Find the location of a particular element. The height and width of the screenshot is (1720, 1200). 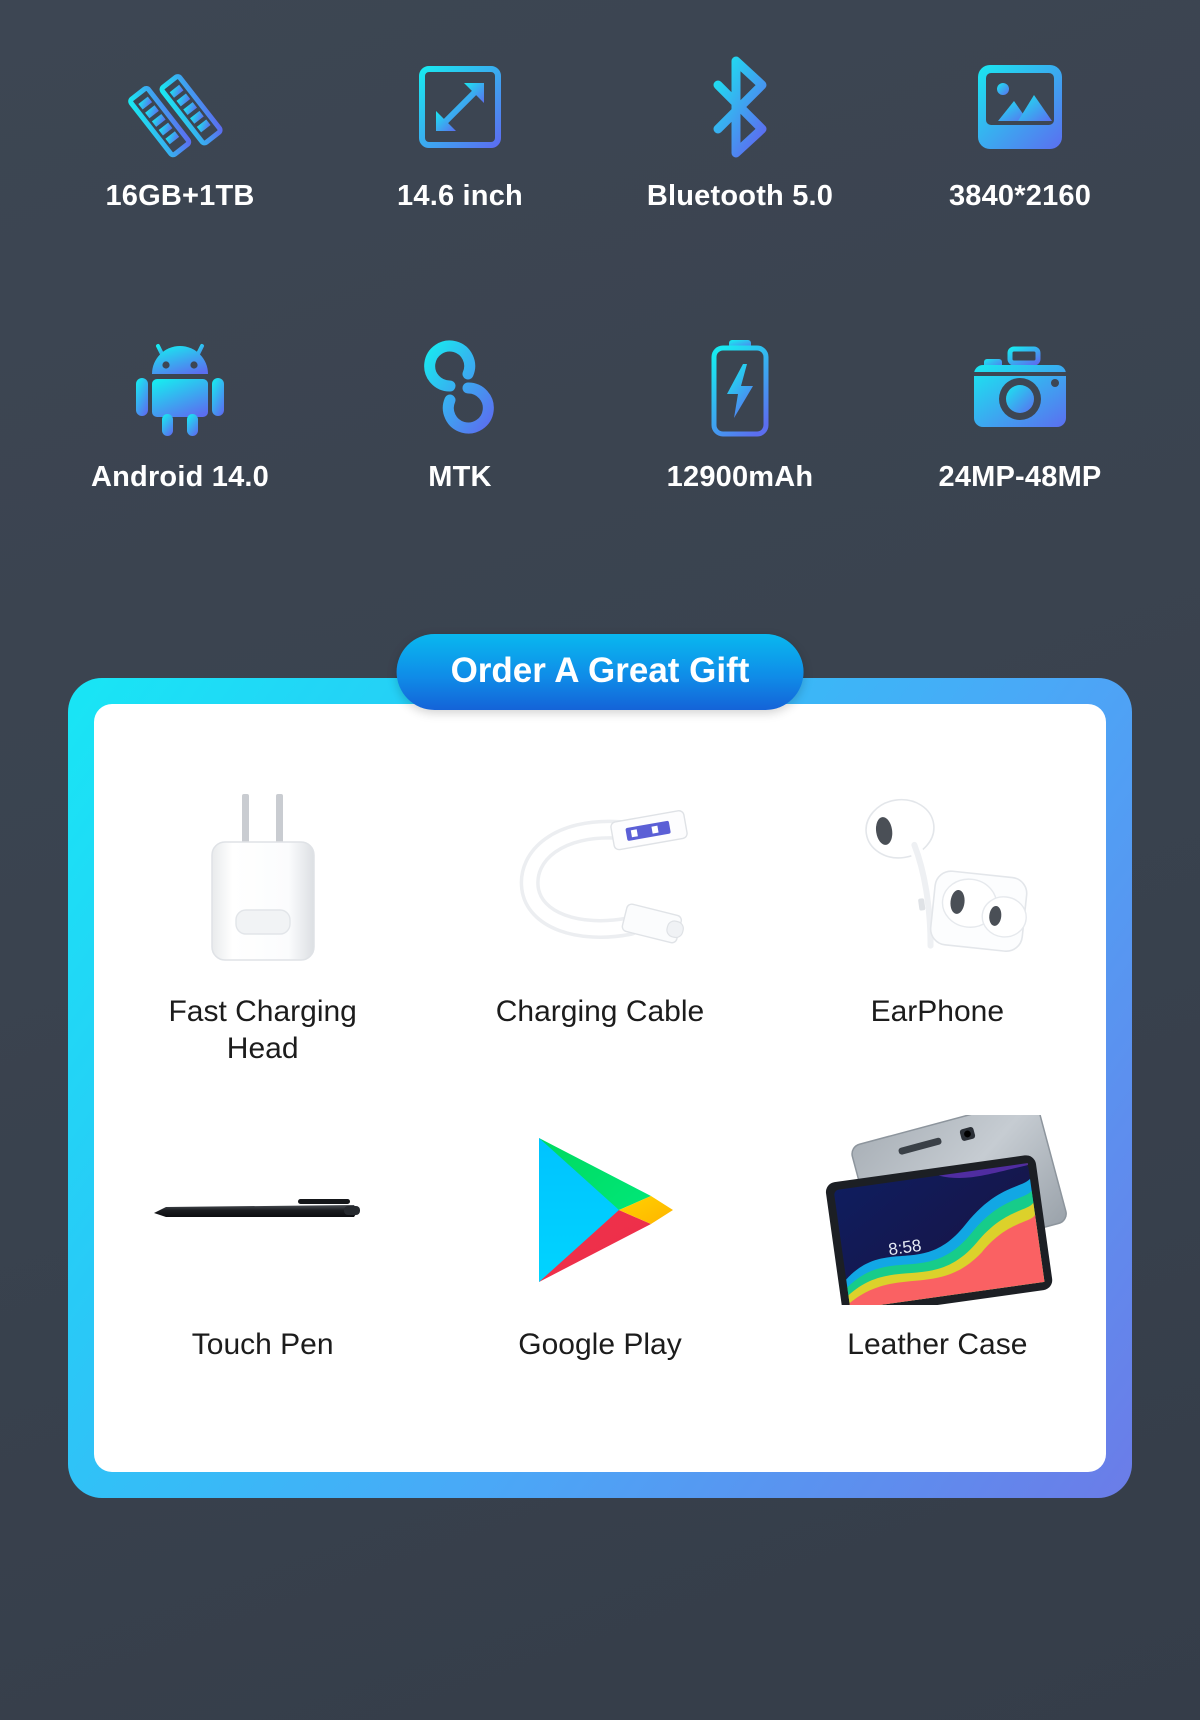

spec-item-resolution: 3840*2160 is located at coordinates (1020, 132).